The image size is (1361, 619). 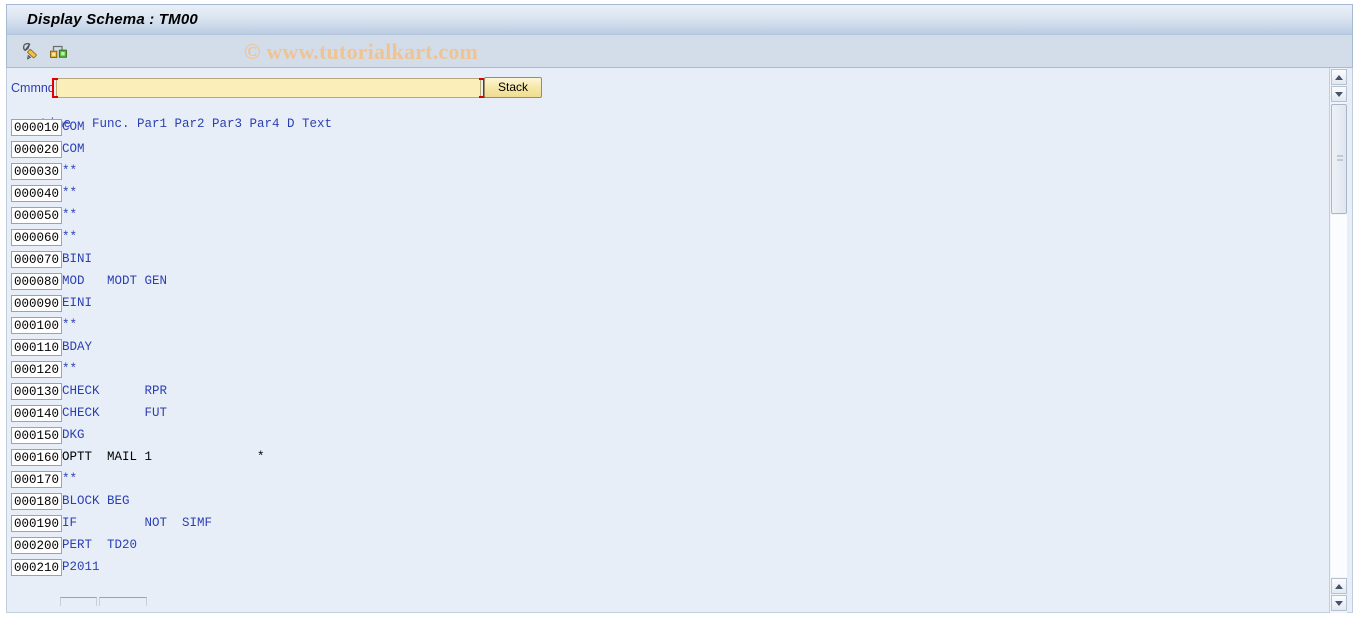 What do you see at coordinates (77, 259) in the screenshot?
I see `line-content-text: BINI` at bounding box center [77, 259].